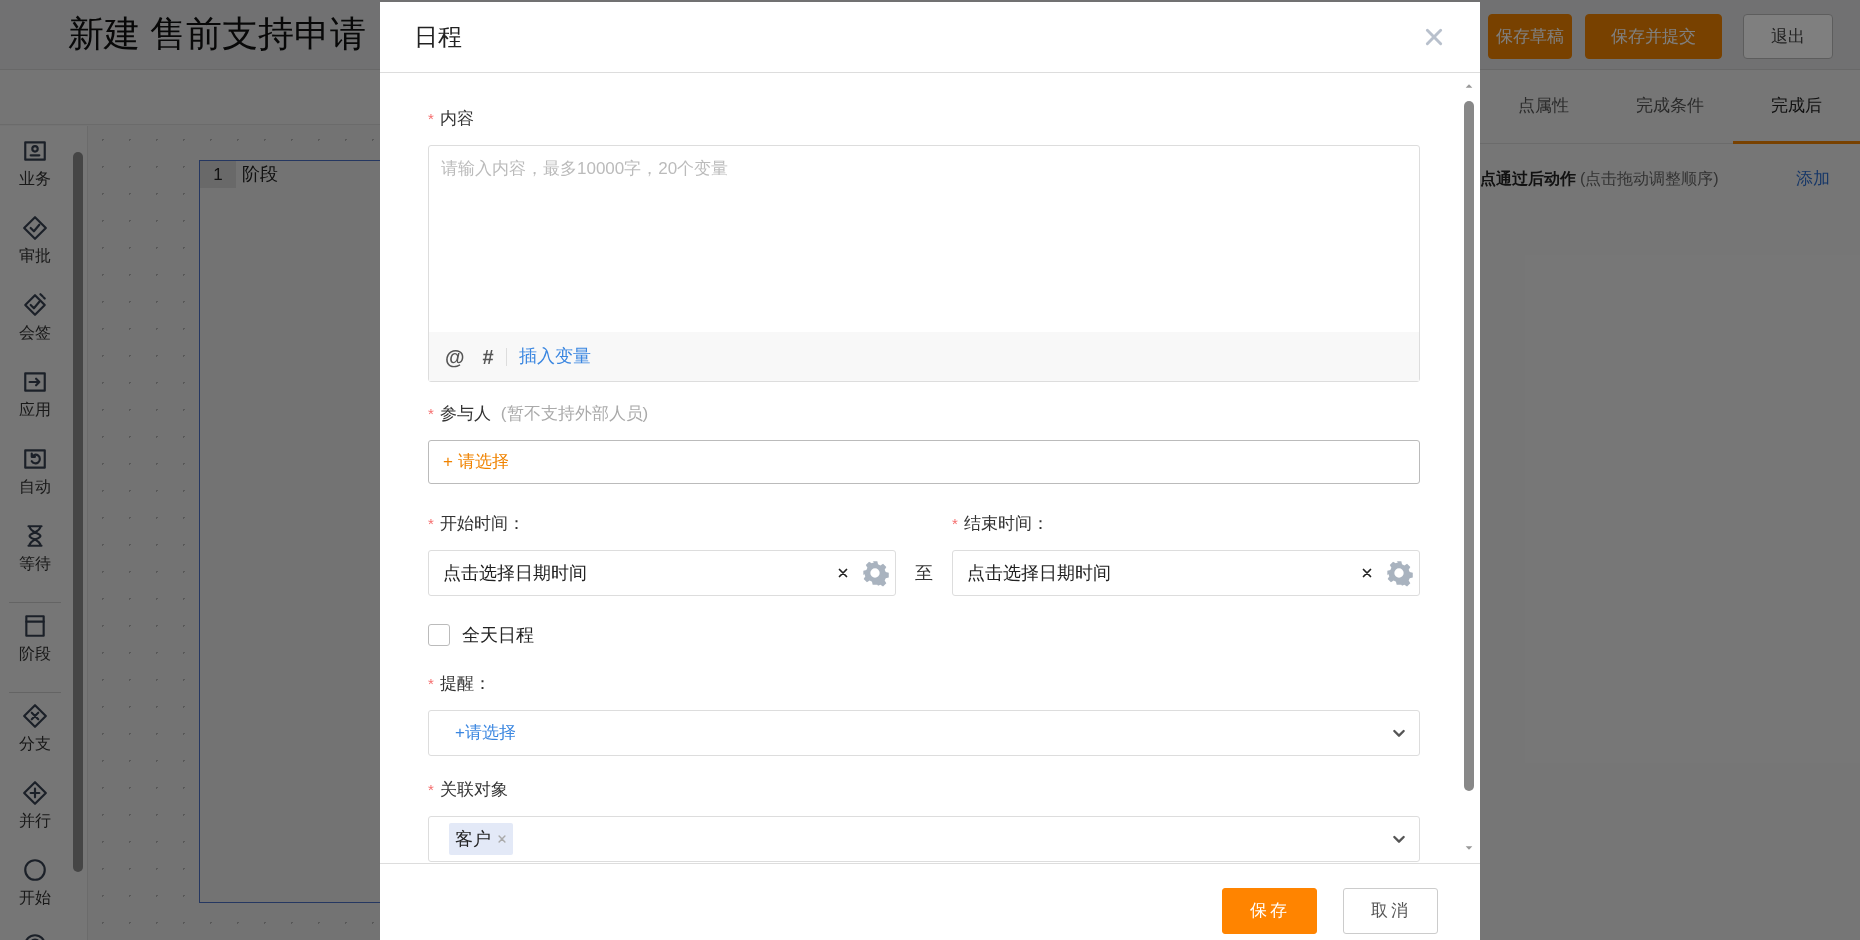 Image resolution: width=1860 pixels, height=940 pixels. Describe the element at coordinates (35, 487) in the screenshot. I see `tool-label: 自动` at that location.